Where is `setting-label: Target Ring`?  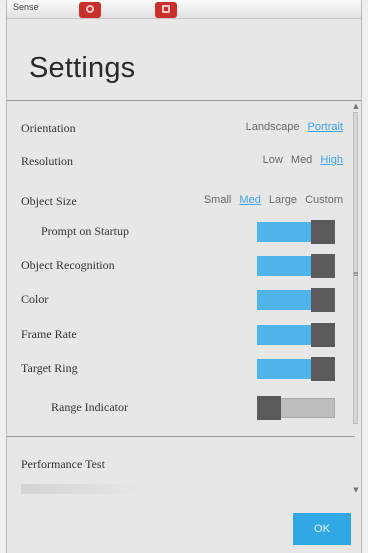
setting-label: Target Ring is located at coordinates (49, 368).